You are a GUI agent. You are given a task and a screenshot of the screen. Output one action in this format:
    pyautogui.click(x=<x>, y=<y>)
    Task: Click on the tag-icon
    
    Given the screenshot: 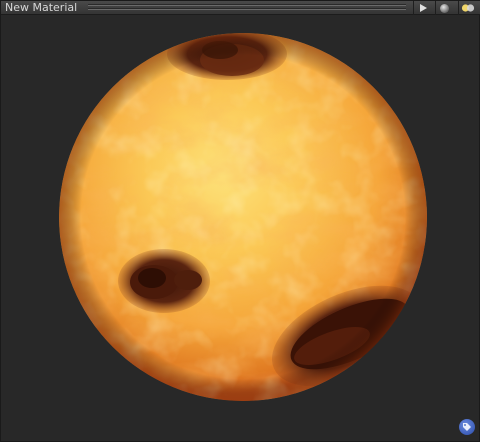 What is the action you would take?
    pyautogui.click(x=467, y=427)
    